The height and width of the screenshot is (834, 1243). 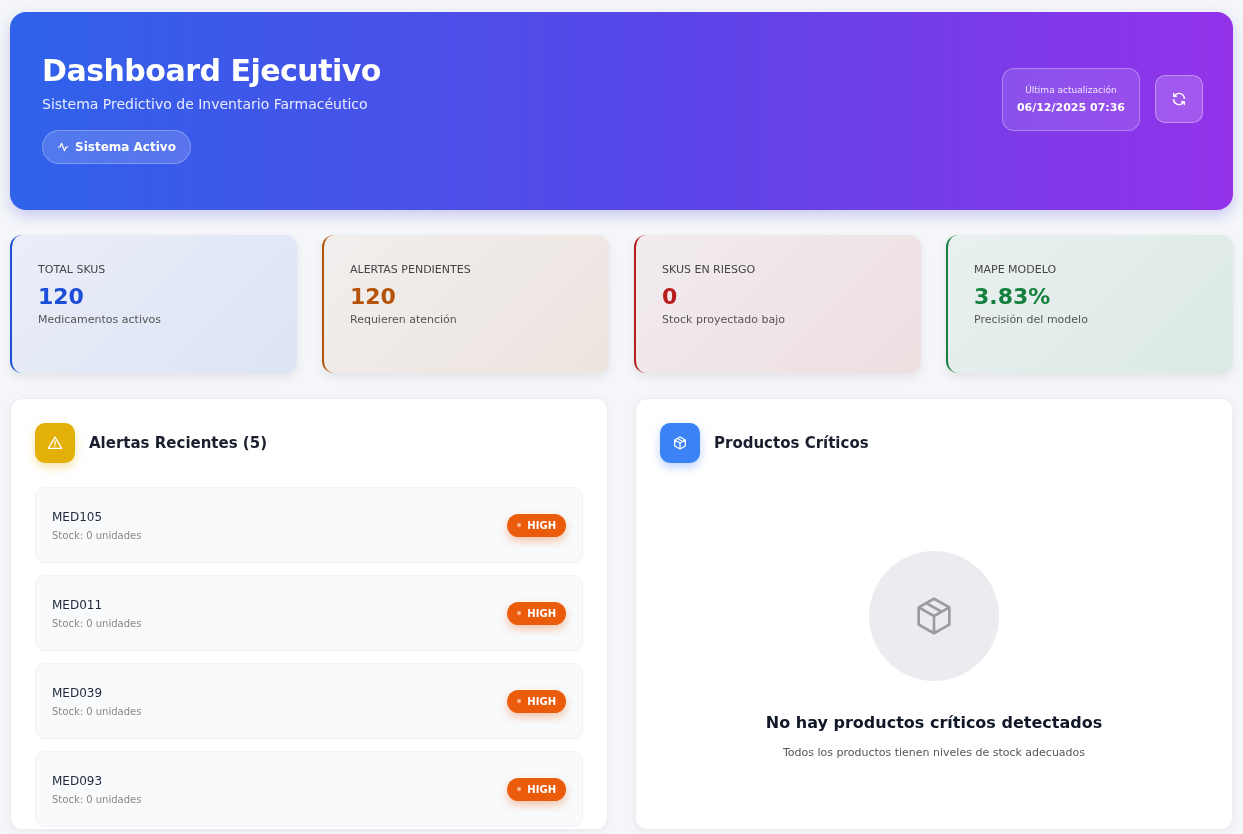 I want to click on stat-value: 0, so click(x=670, y=296).